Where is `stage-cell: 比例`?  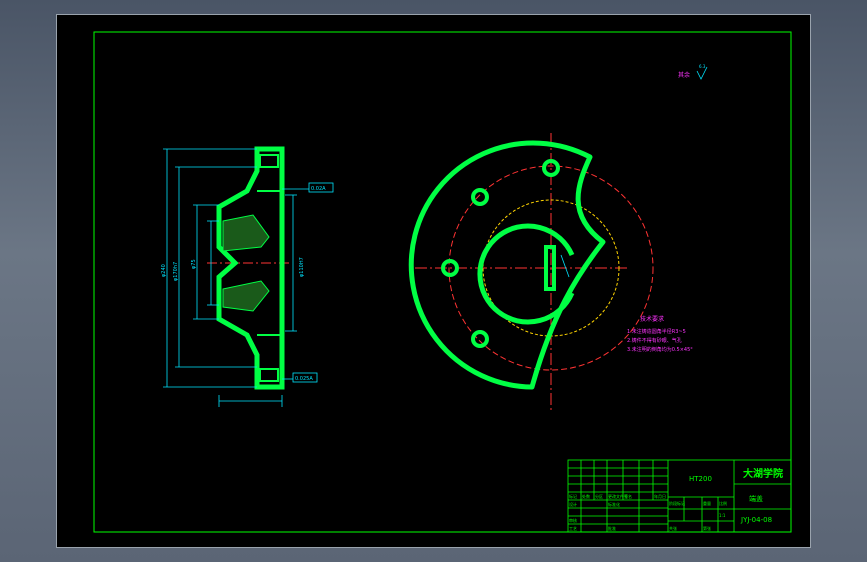 stage-cell: 比例 is located at coordinates (723, 503).